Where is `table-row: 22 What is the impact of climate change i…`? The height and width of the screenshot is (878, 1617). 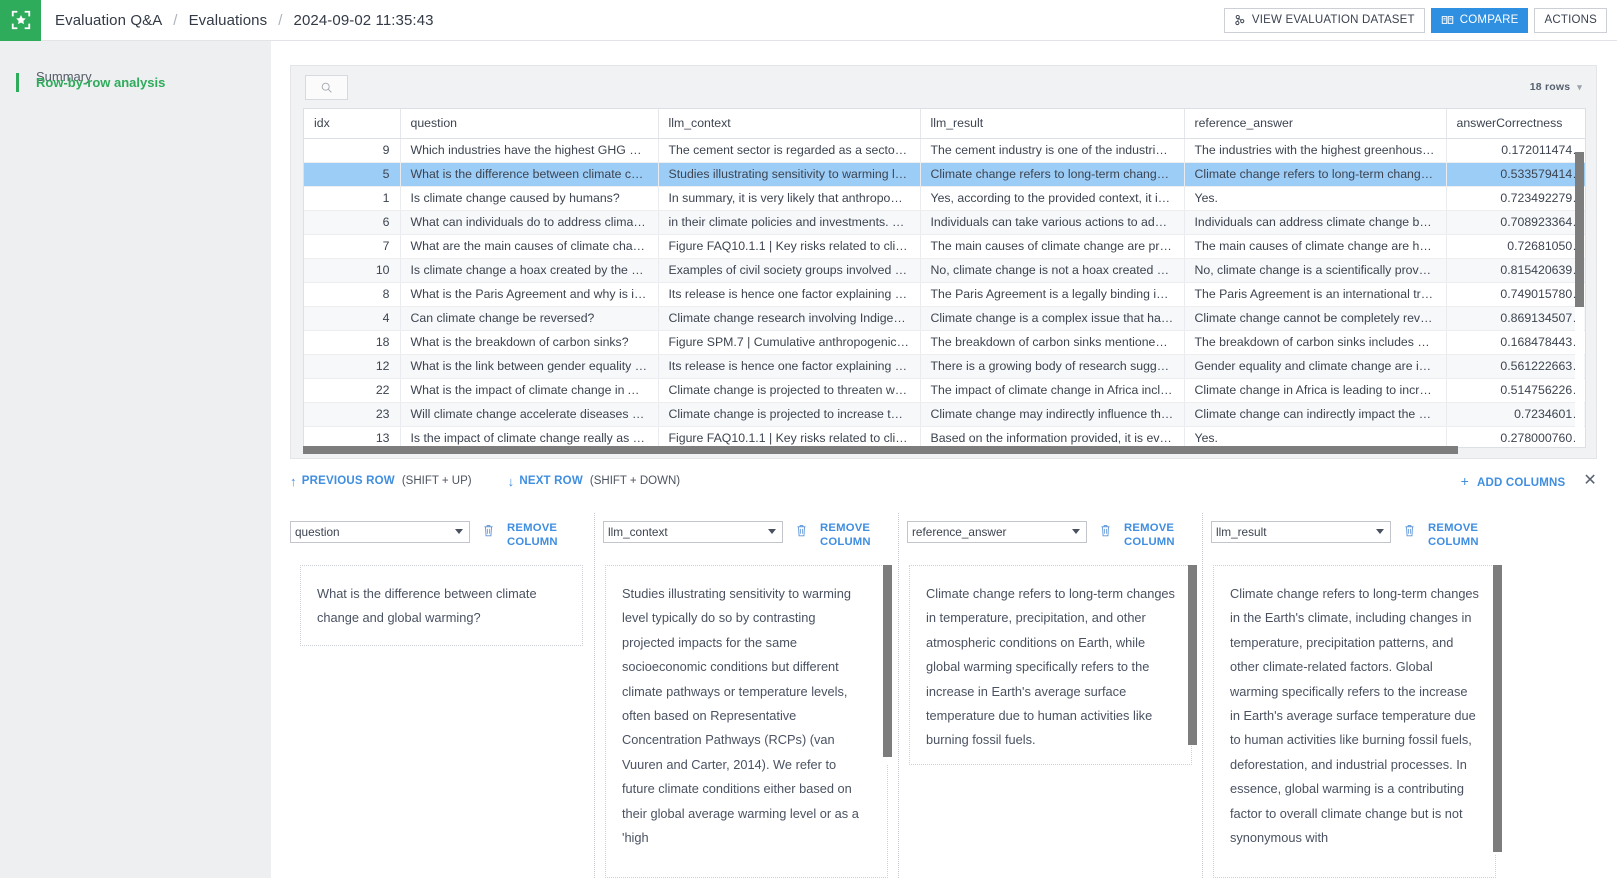 table-row: 22 What is the impact of climate change i… is located at coordinates (944, 390).